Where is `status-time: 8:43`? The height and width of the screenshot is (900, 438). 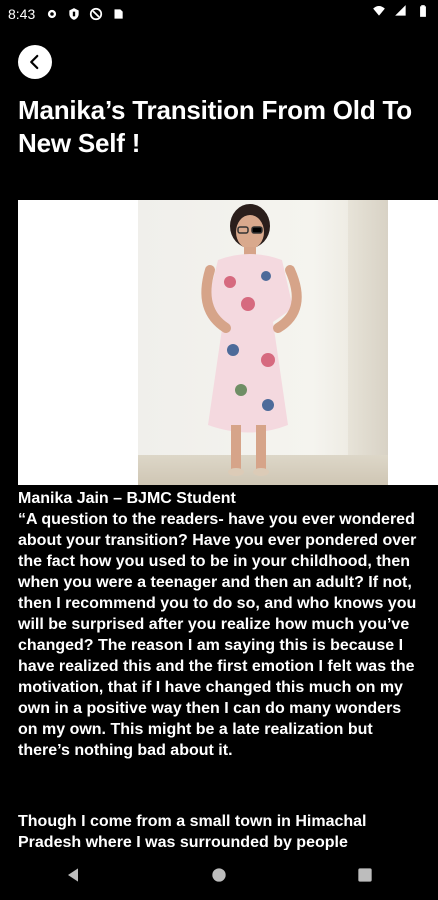 status-time: 8:43 is located at coordinates (22, 14).